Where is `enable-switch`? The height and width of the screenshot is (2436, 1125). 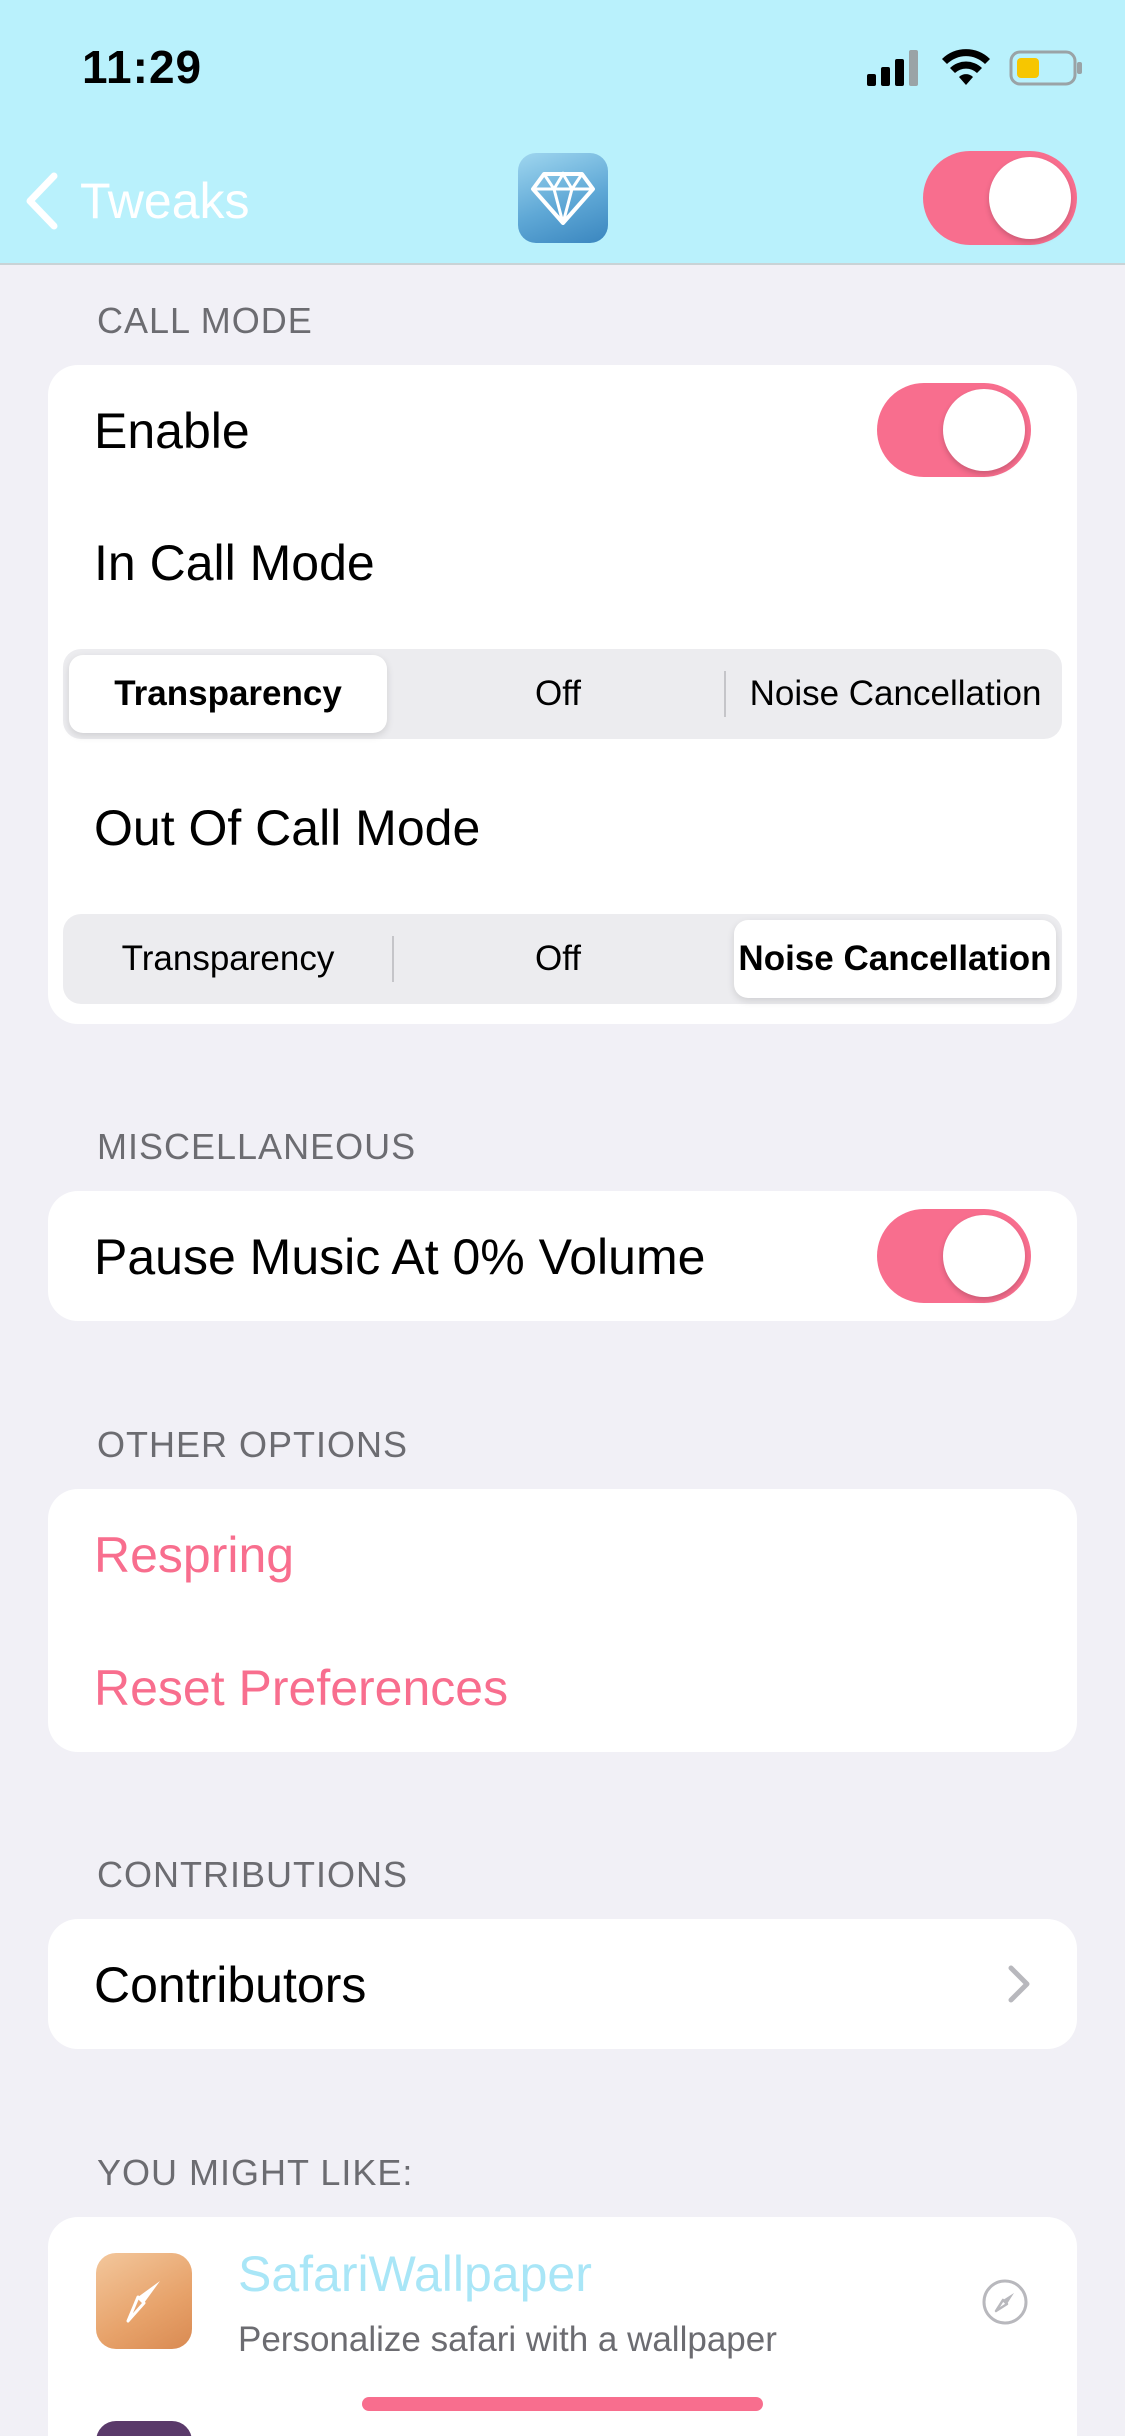 enable-switch is located at coordinates (954, 430).